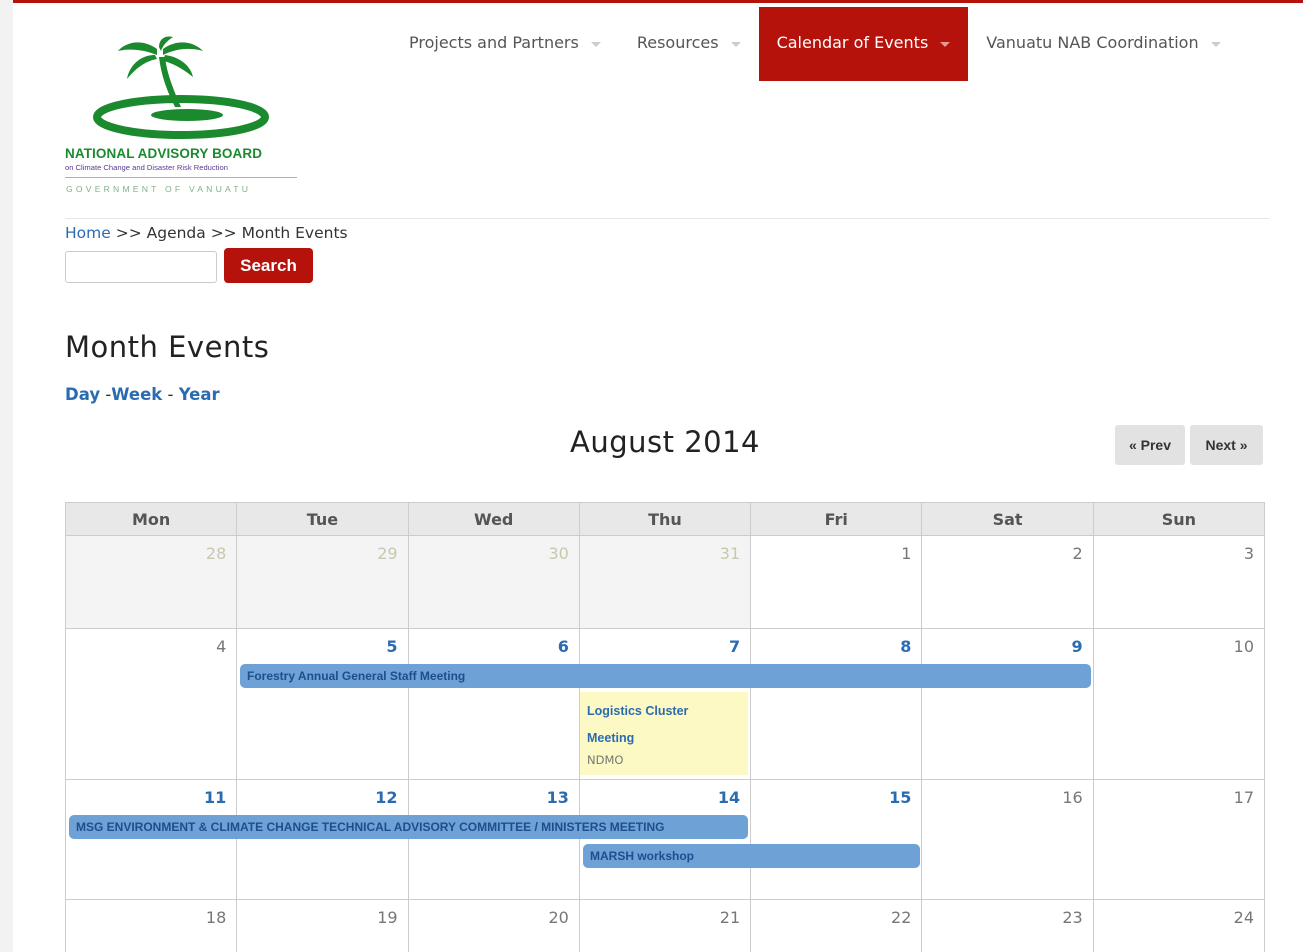 This screenshot has height=952, width=1303. What do you see at coordinates (1179, 582) in the screenshot?
I see `day-cell: 3` at bounding box center [1179, 582].